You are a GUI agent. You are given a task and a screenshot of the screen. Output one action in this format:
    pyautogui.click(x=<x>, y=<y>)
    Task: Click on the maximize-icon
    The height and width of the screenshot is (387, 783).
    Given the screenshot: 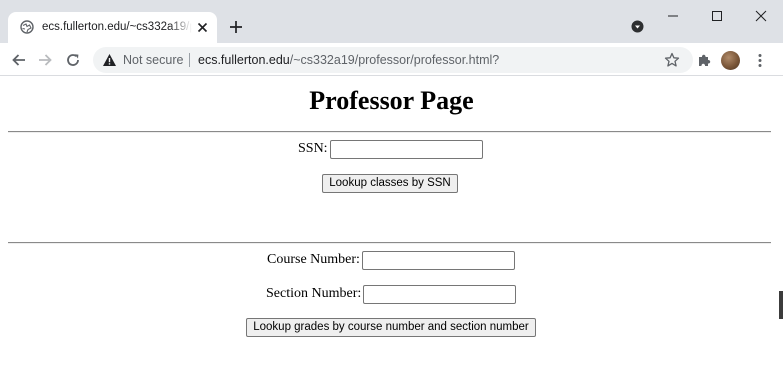 What is the action you would take?
    pyautogui.click(x=717, y=16)
    